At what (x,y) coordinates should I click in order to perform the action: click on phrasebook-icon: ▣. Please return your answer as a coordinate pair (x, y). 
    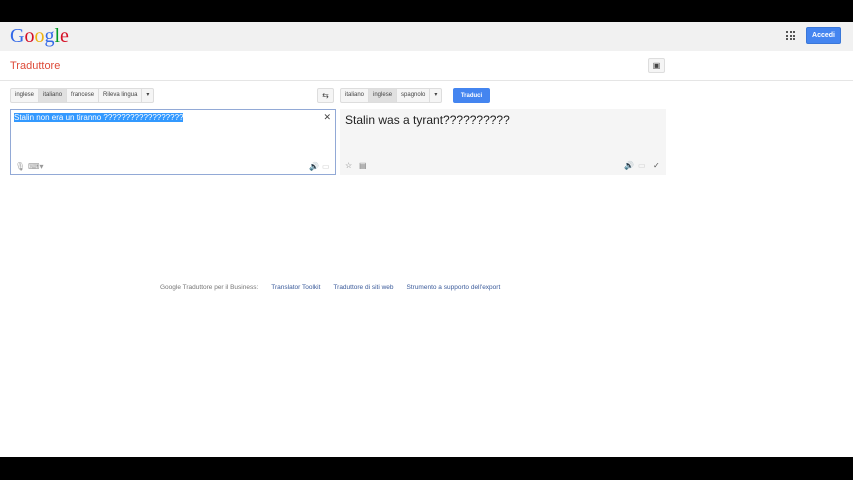
    Looking at the image, I should click on (656, 65).